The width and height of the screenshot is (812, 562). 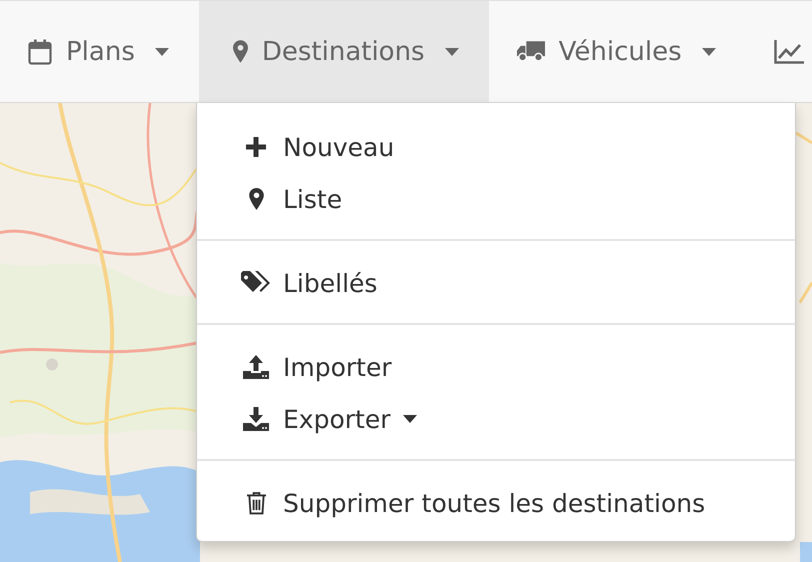 What do you see at coordinates (256, 367) in the screenshot?
I see `upload-icon` at bounding box center [256, 367].